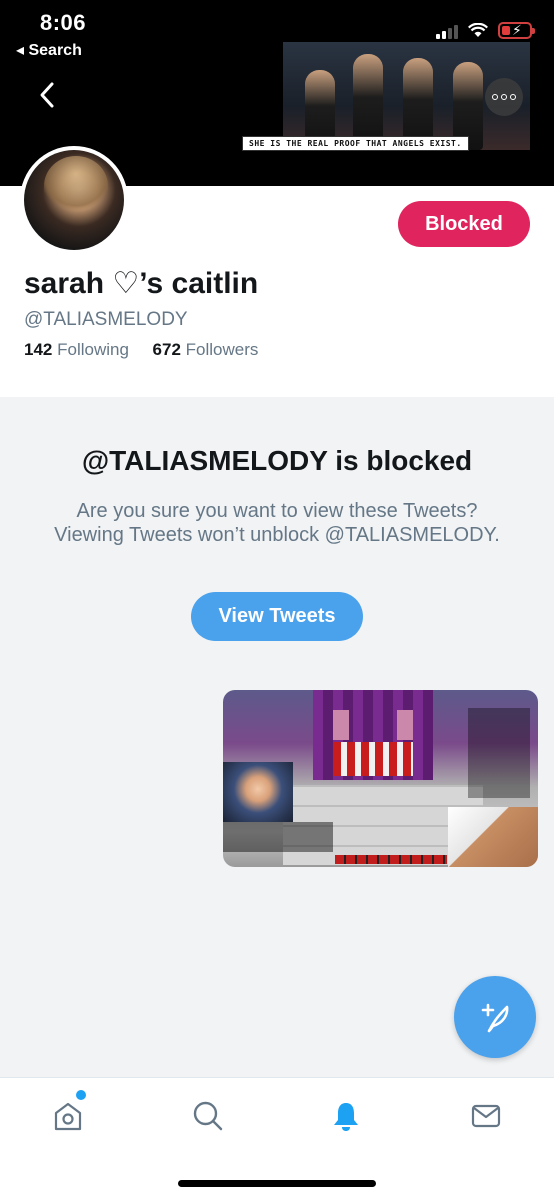 Image resolution: width=554 pixels, height=1200 pixels. I want to click on blocked-title: @TALIASMELODY is blocked, so click(277, 460).